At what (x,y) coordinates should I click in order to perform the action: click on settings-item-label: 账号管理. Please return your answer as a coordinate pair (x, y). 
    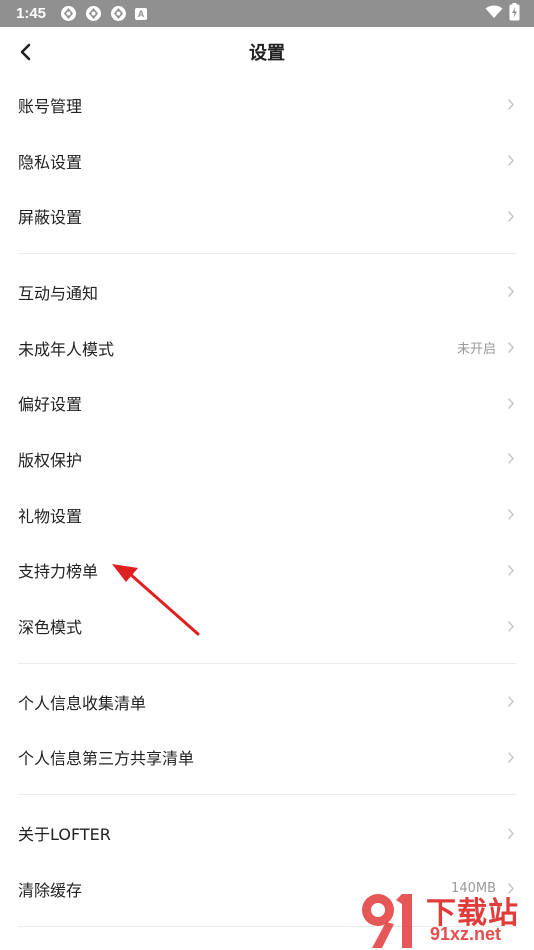
    Looking at the image, I should click on (50, 106).